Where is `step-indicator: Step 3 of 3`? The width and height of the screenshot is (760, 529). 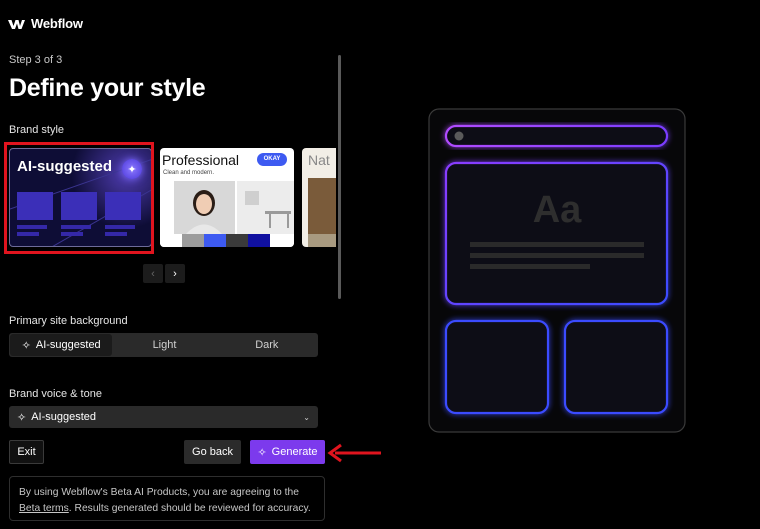 step-indicator: Step 3 of 3 is located at coordinates (36, 60).